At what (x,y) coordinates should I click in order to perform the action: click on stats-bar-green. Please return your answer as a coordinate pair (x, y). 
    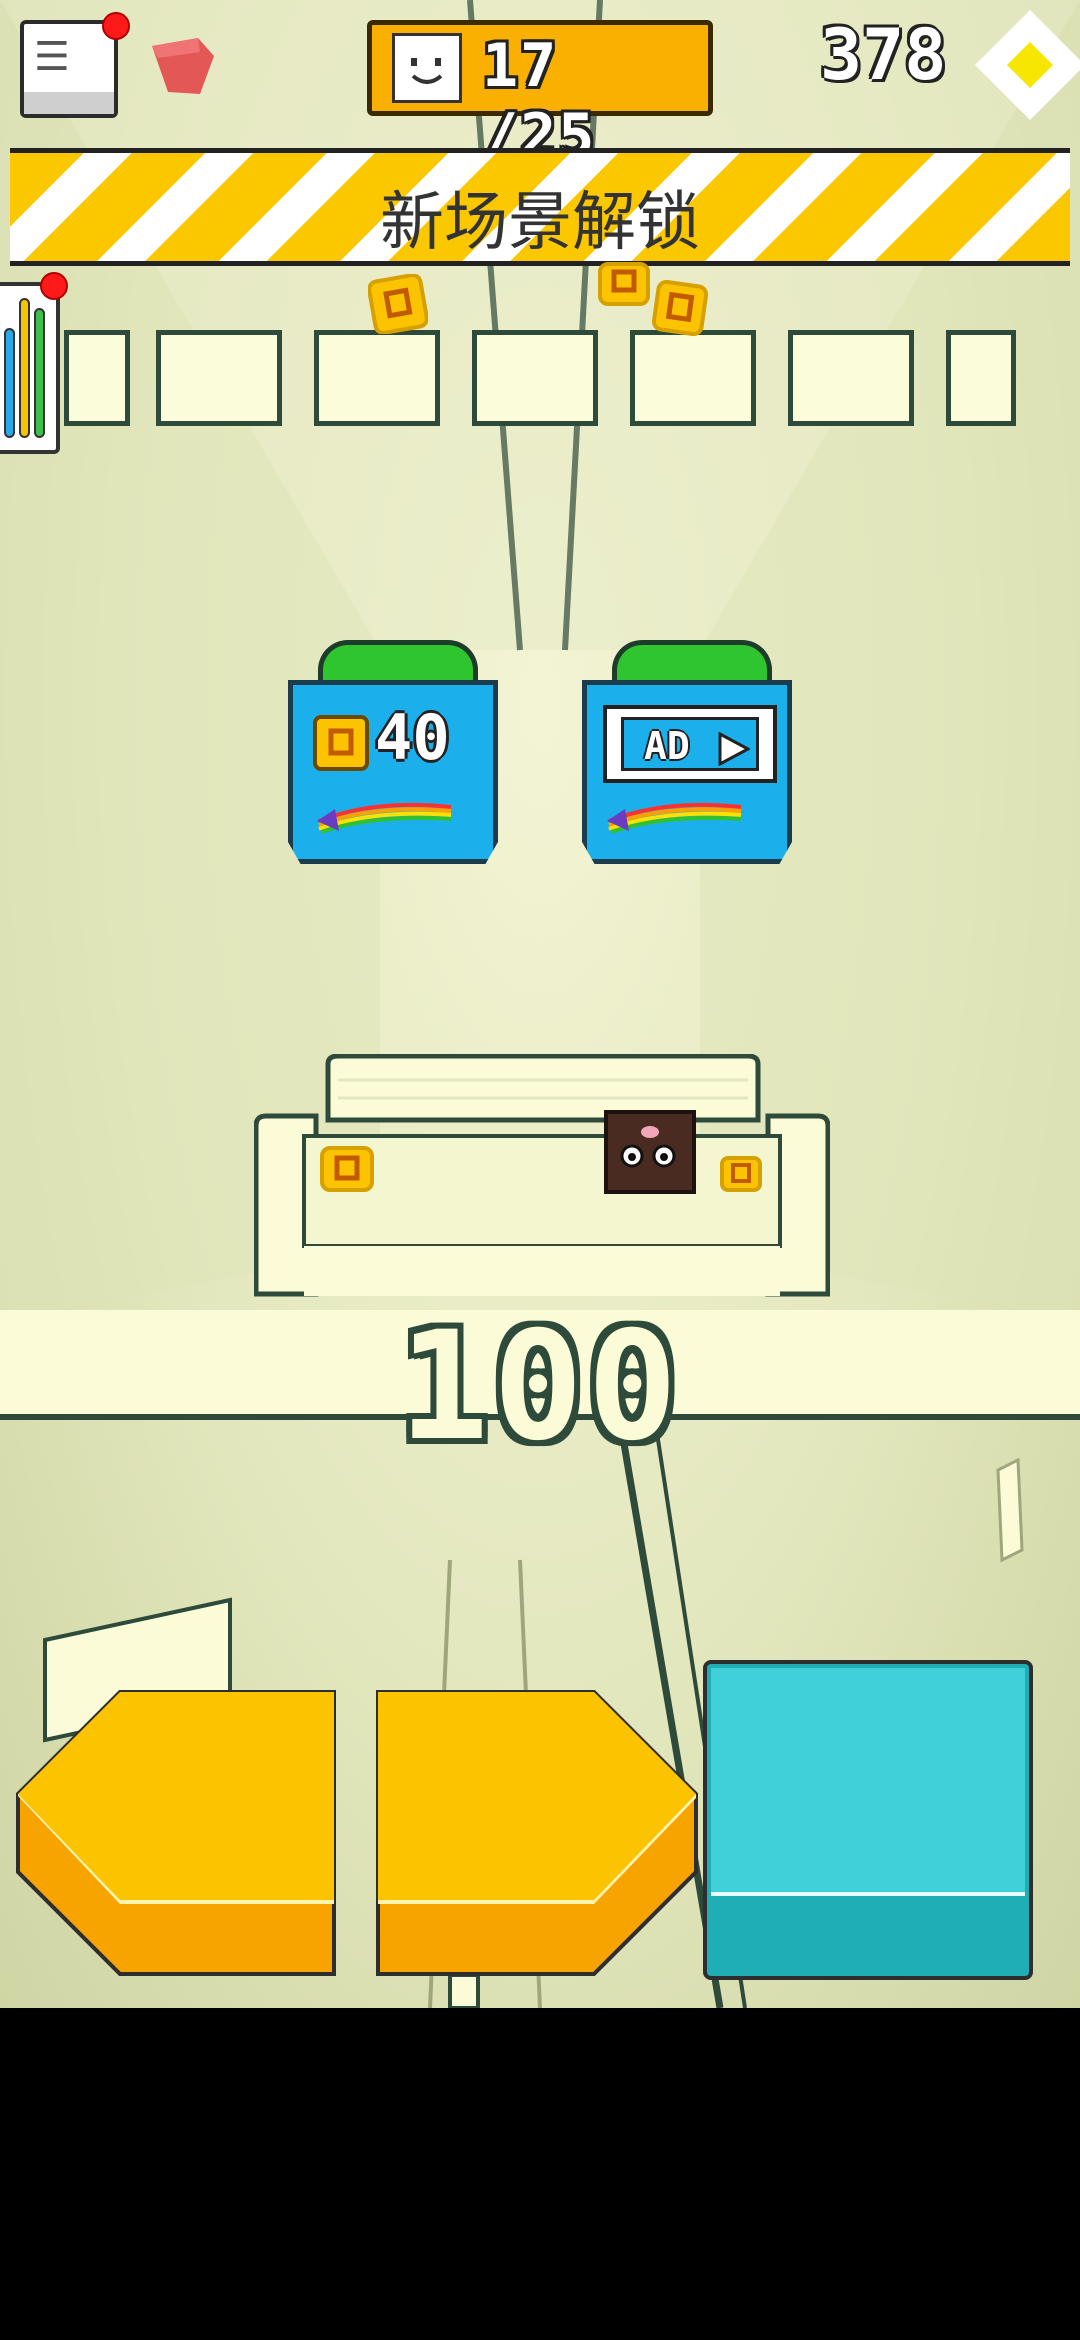
    Looking at the image, I should click on (39, 373).